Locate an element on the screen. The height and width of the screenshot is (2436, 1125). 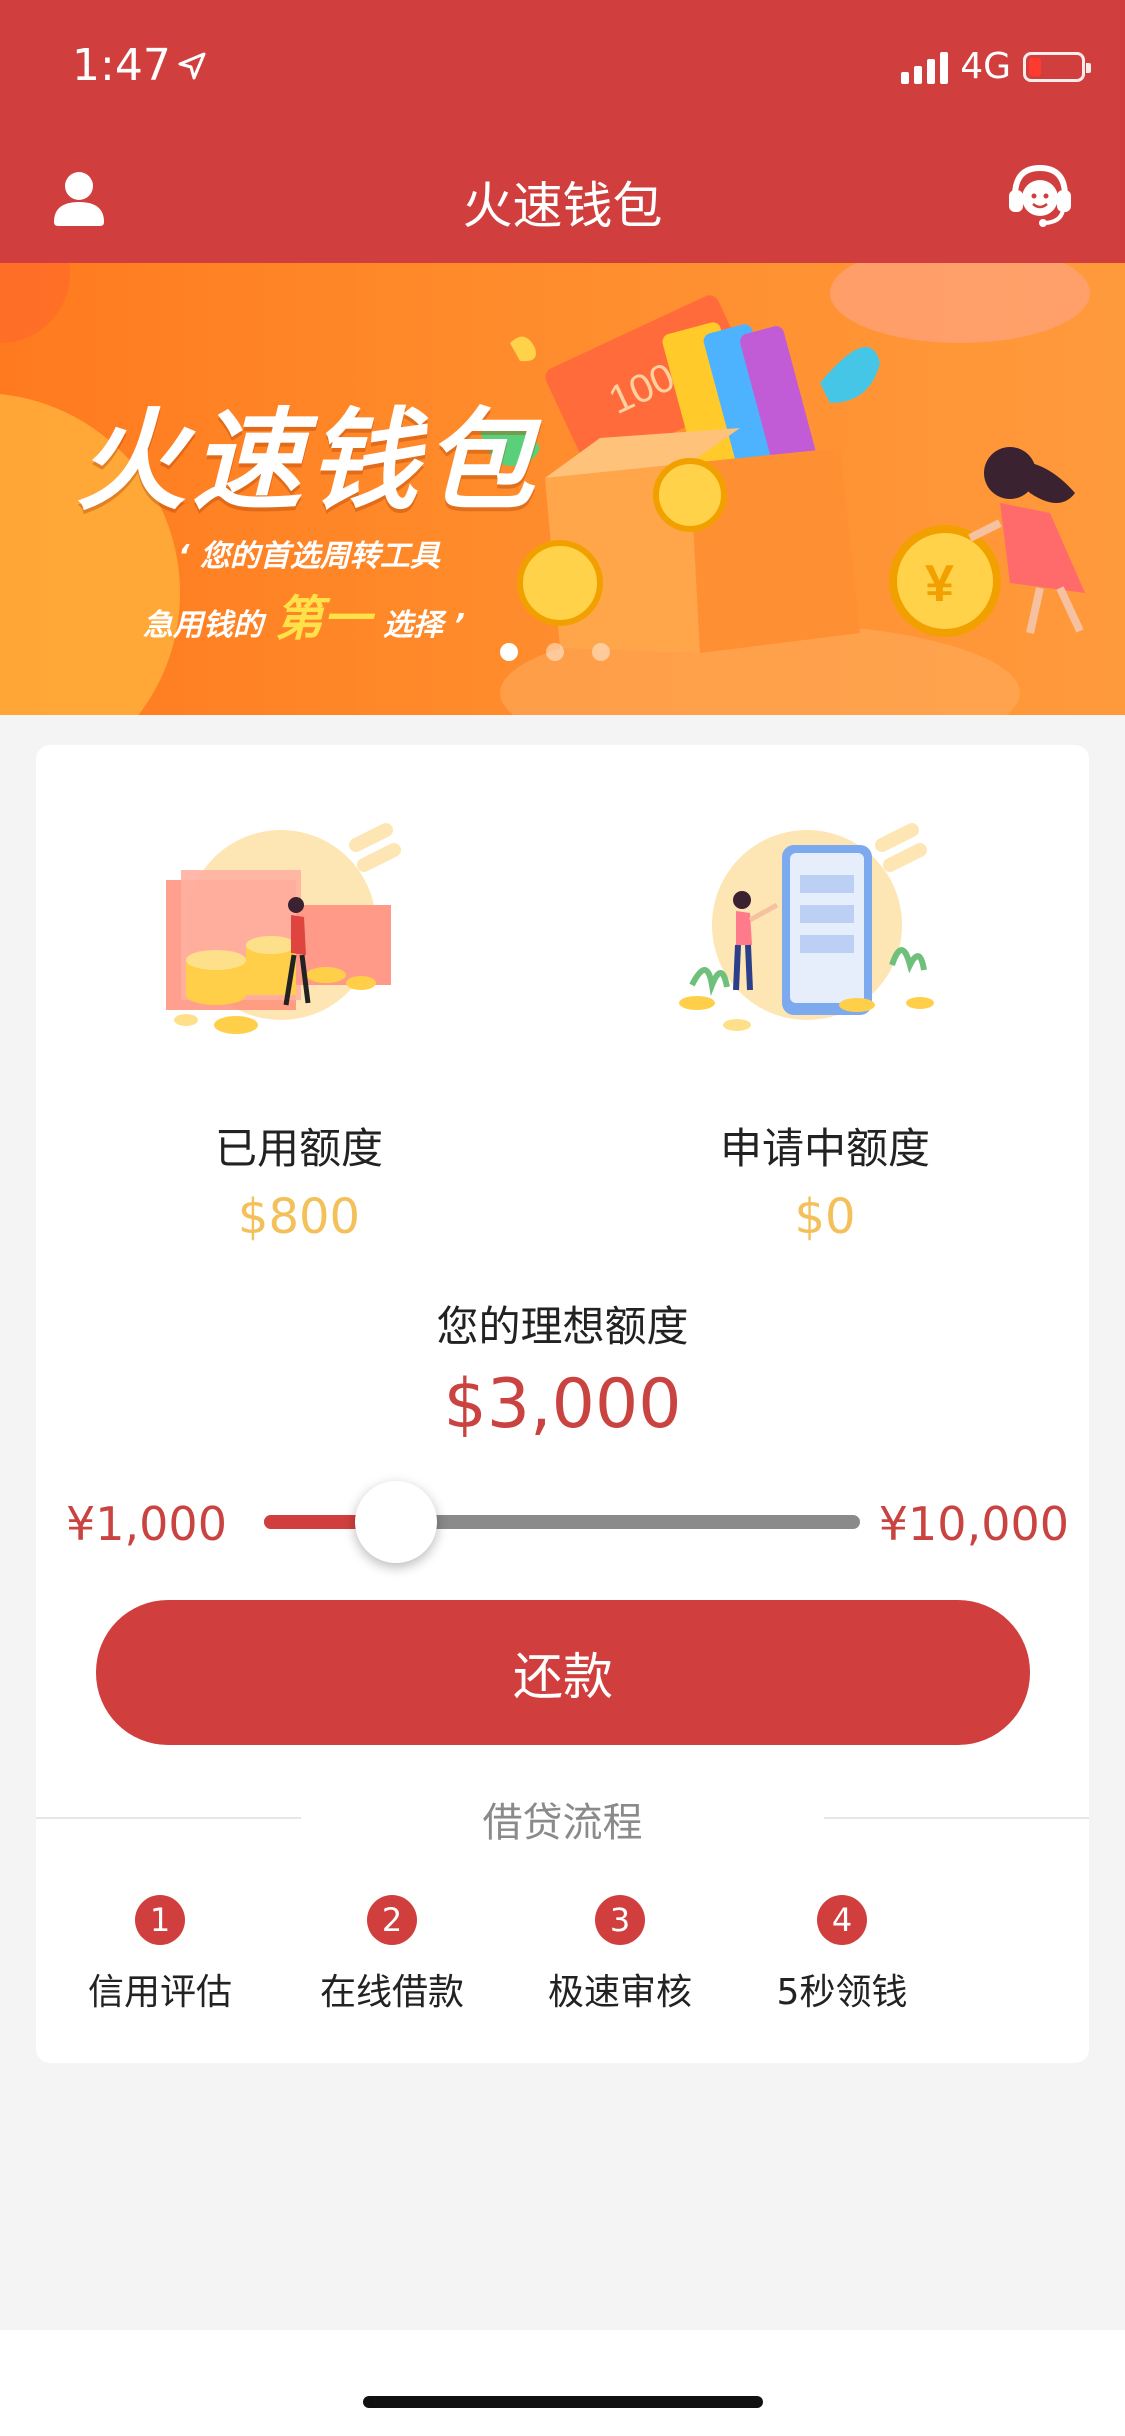
step-number-badge: 1 is located at coordinates (160, 1920).